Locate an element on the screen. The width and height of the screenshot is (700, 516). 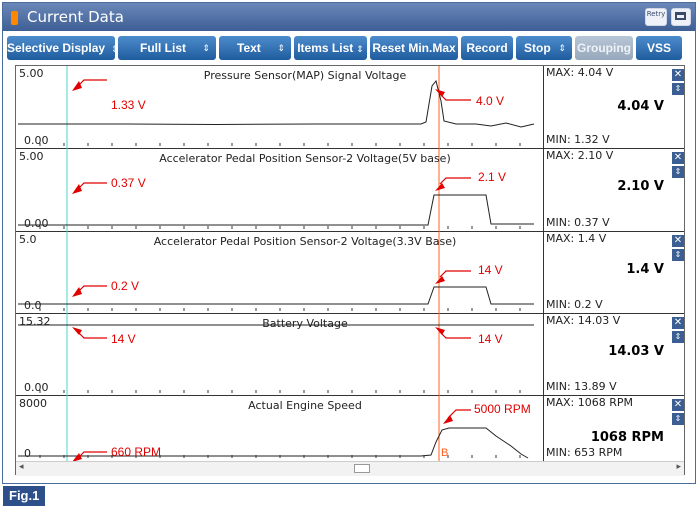
scale-top: 8000 is located at coordinates (33, 403).